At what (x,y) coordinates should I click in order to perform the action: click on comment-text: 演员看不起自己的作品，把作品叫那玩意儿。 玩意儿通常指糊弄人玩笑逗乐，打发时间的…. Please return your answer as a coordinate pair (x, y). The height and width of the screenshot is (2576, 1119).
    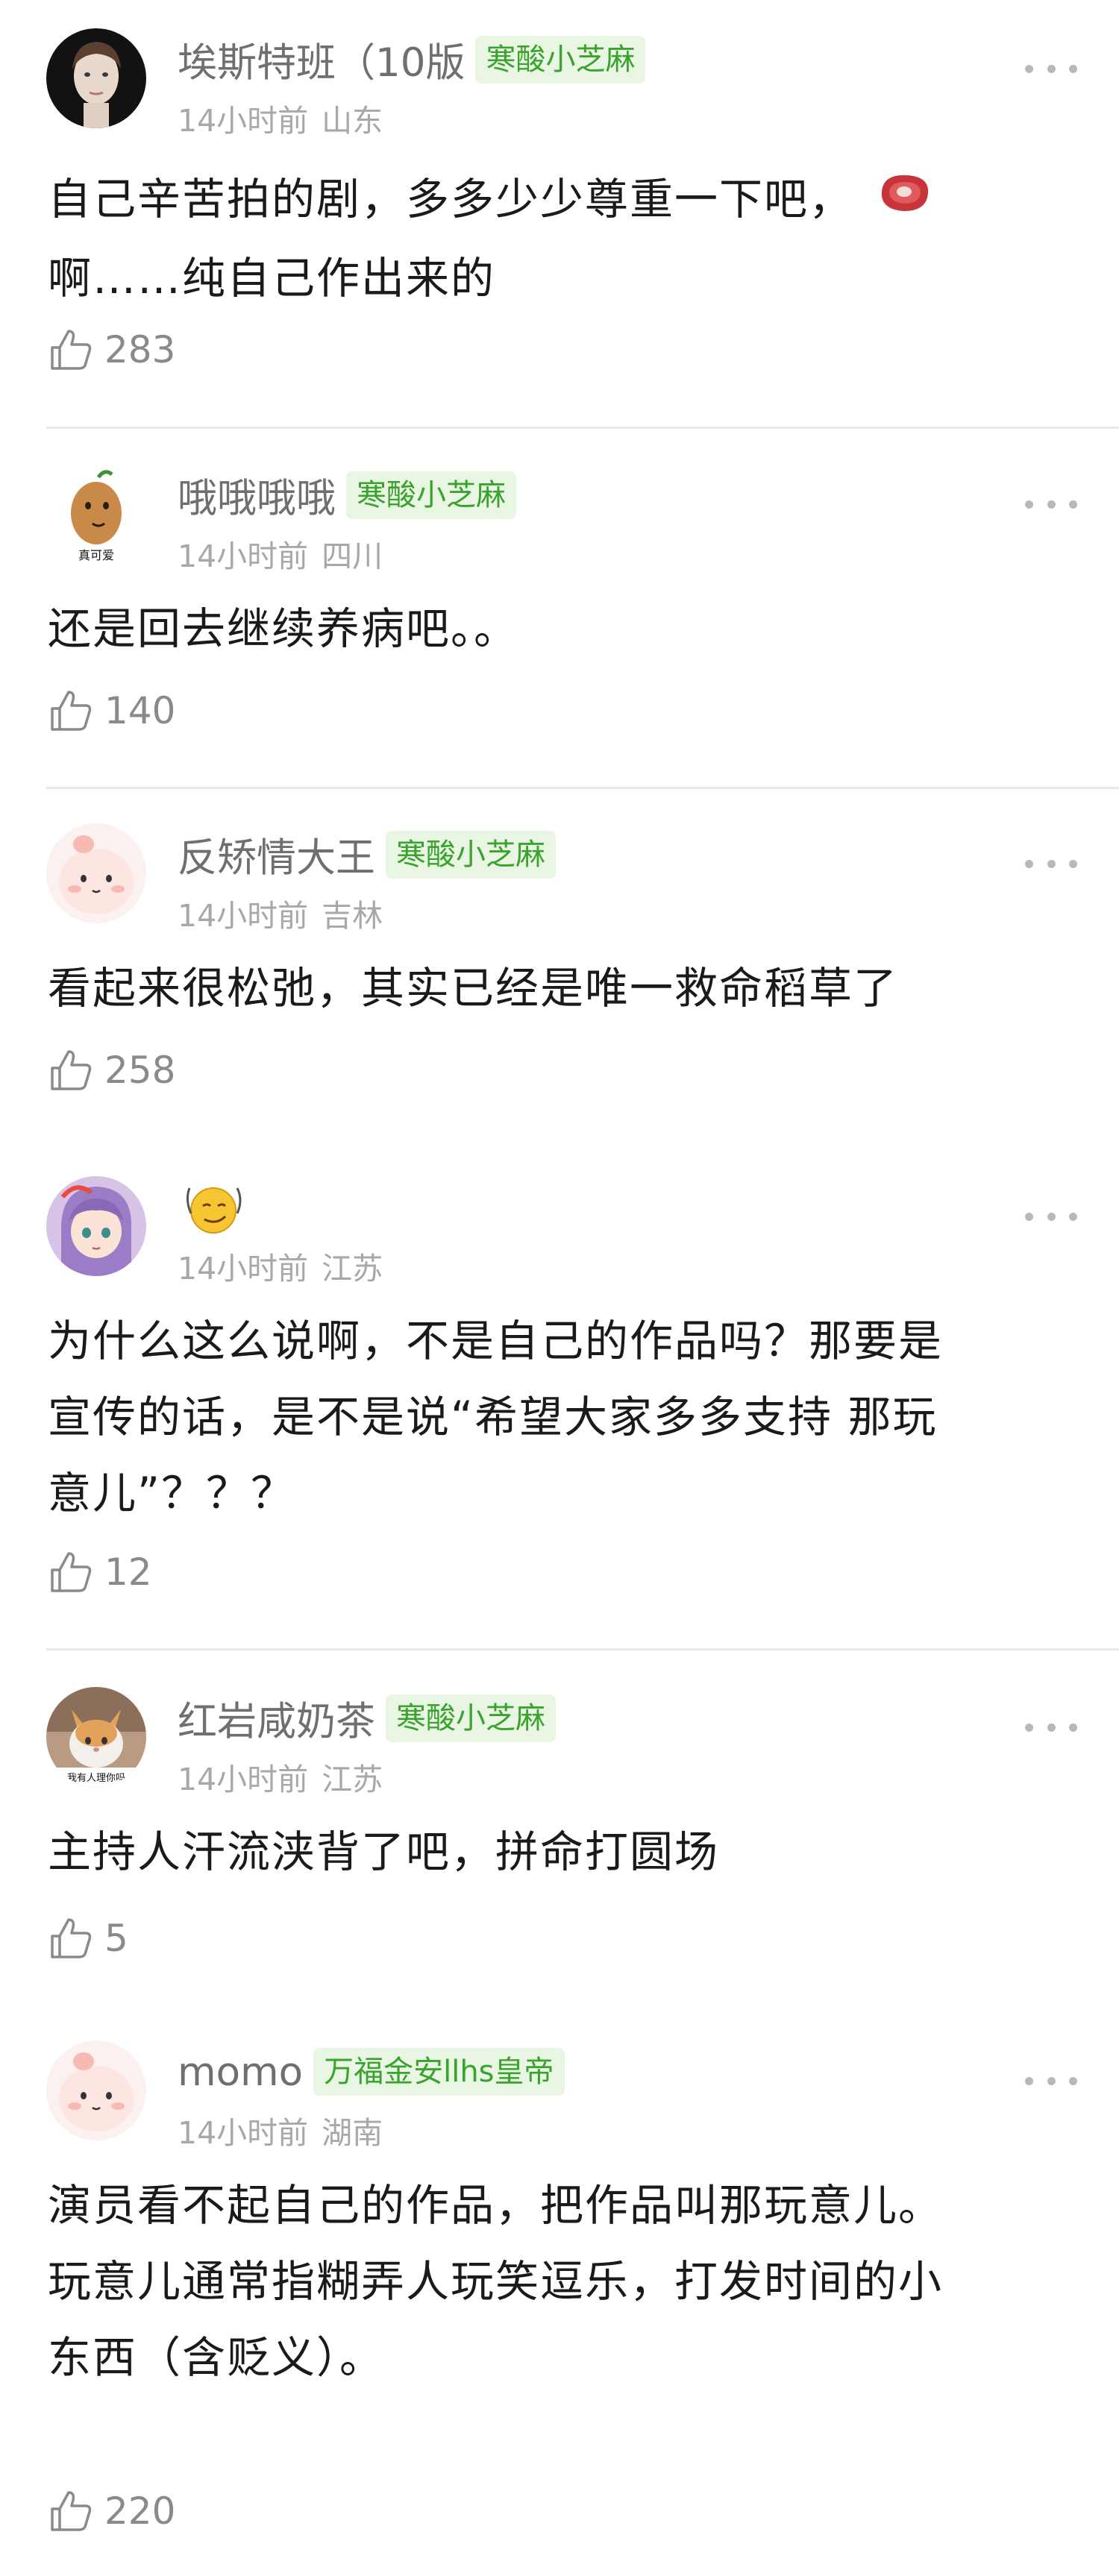
    Looking at the image, I should click on (561, 2282).